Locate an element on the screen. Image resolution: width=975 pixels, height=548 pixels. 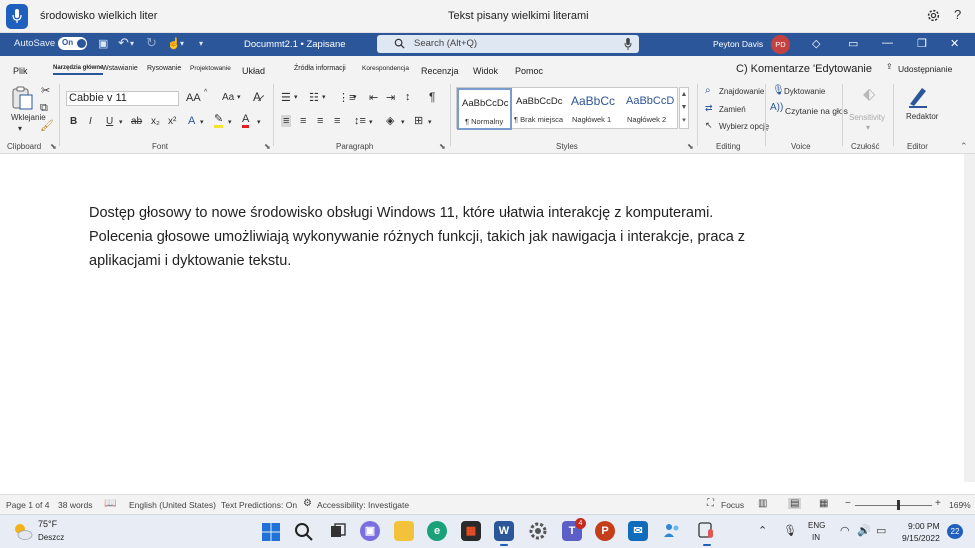
tab-plik: Plik is located at coordinates (20, 71).